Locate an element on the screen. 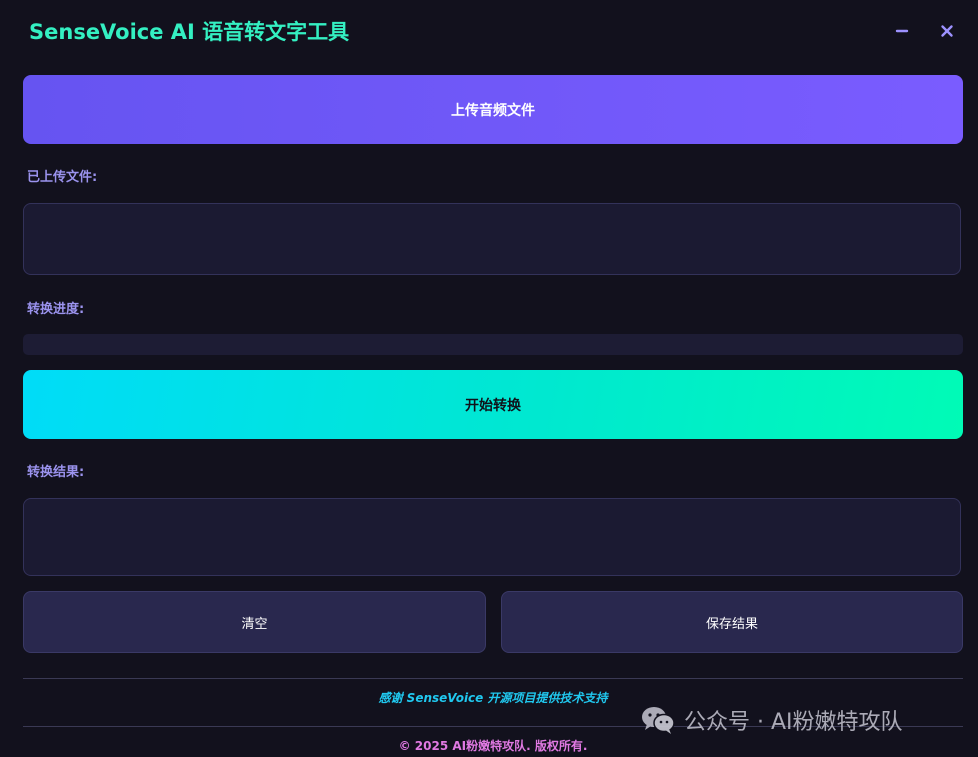 The image size is (978, 757). conversion-progress-bar is located at coordinates (493, 344).